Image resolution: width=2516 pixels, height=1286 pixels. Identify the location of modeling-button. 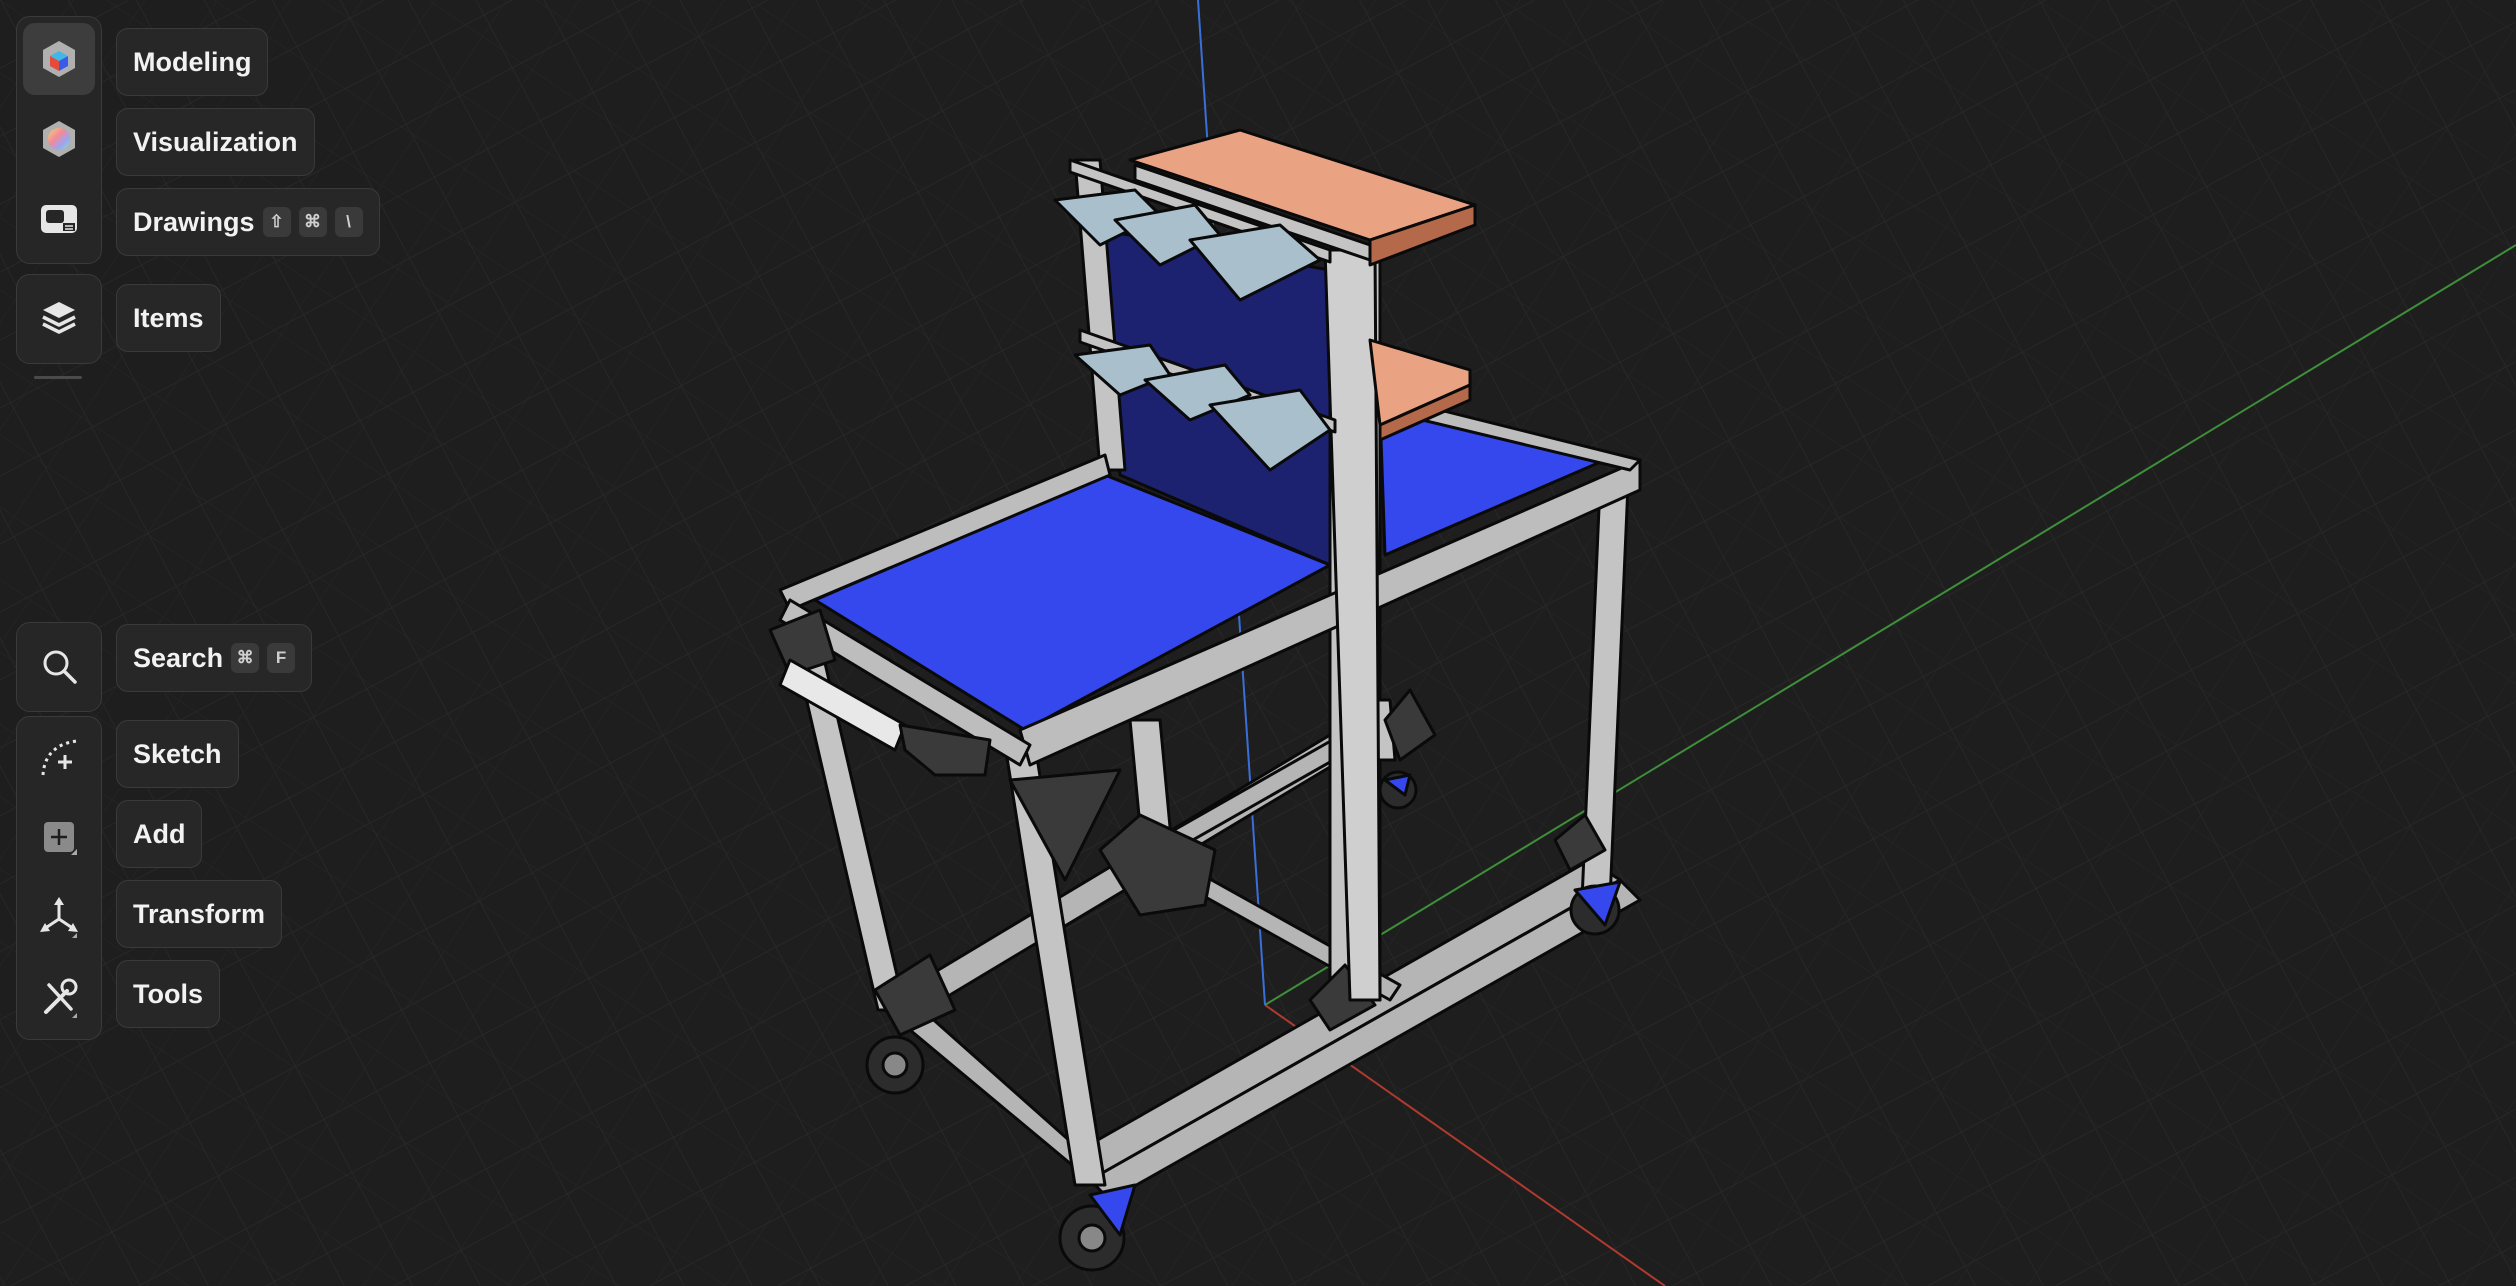
(59, 59).